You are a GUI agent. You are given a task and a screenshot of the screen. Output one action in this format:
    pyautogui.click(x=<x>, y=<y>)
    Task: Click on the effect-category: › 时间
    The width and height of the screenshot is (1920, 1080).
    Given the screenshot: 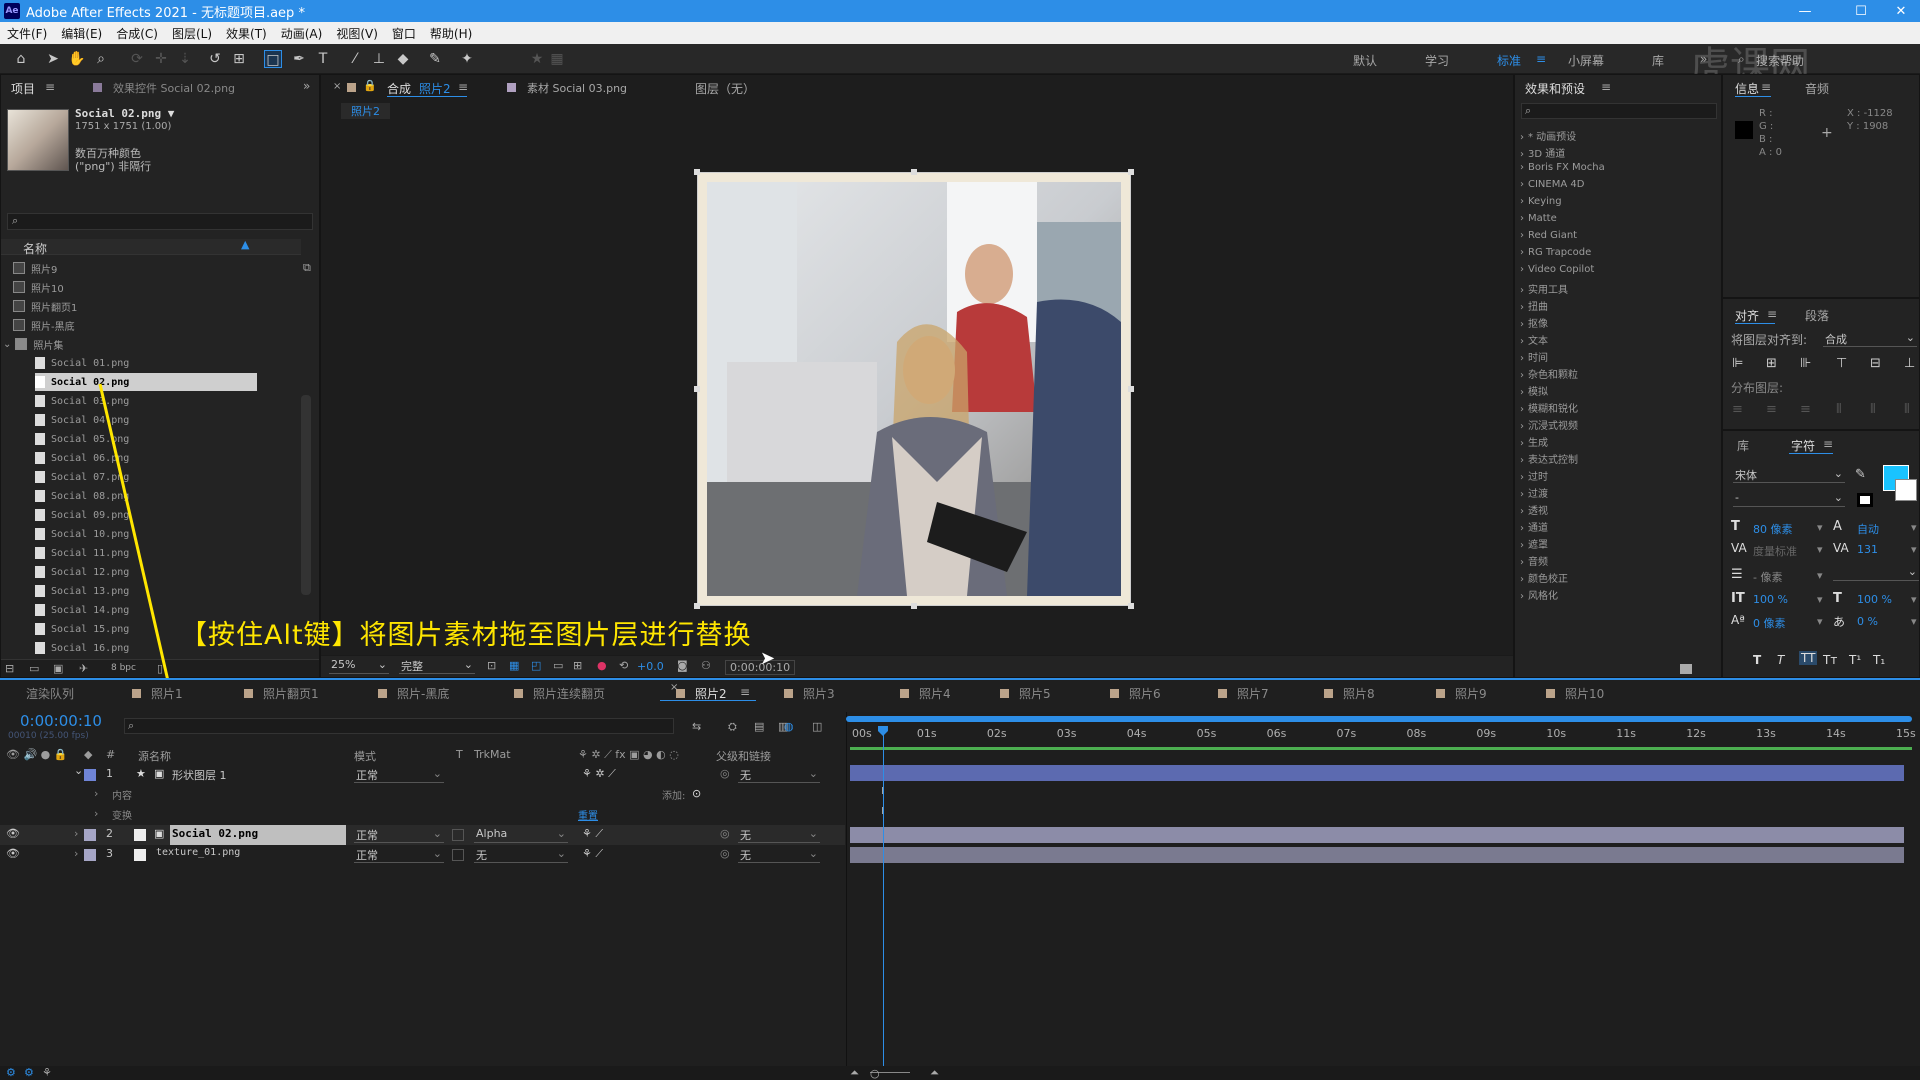 What is the action you would take?
    pyautogui.click(x=1534, y=356)
    